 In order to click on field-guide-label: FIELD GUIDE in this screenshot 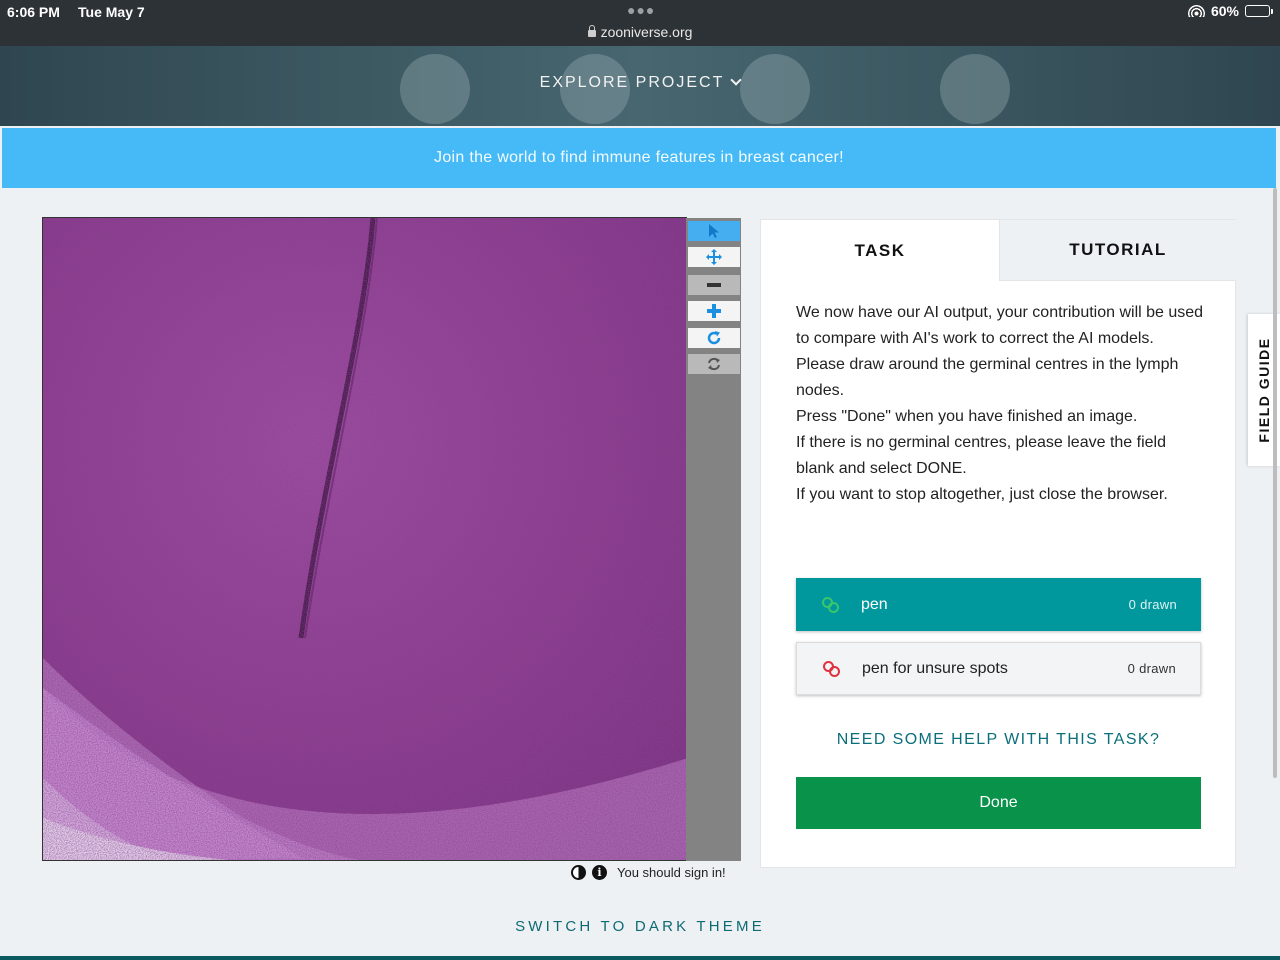, I will do `click(1264, 390)`.